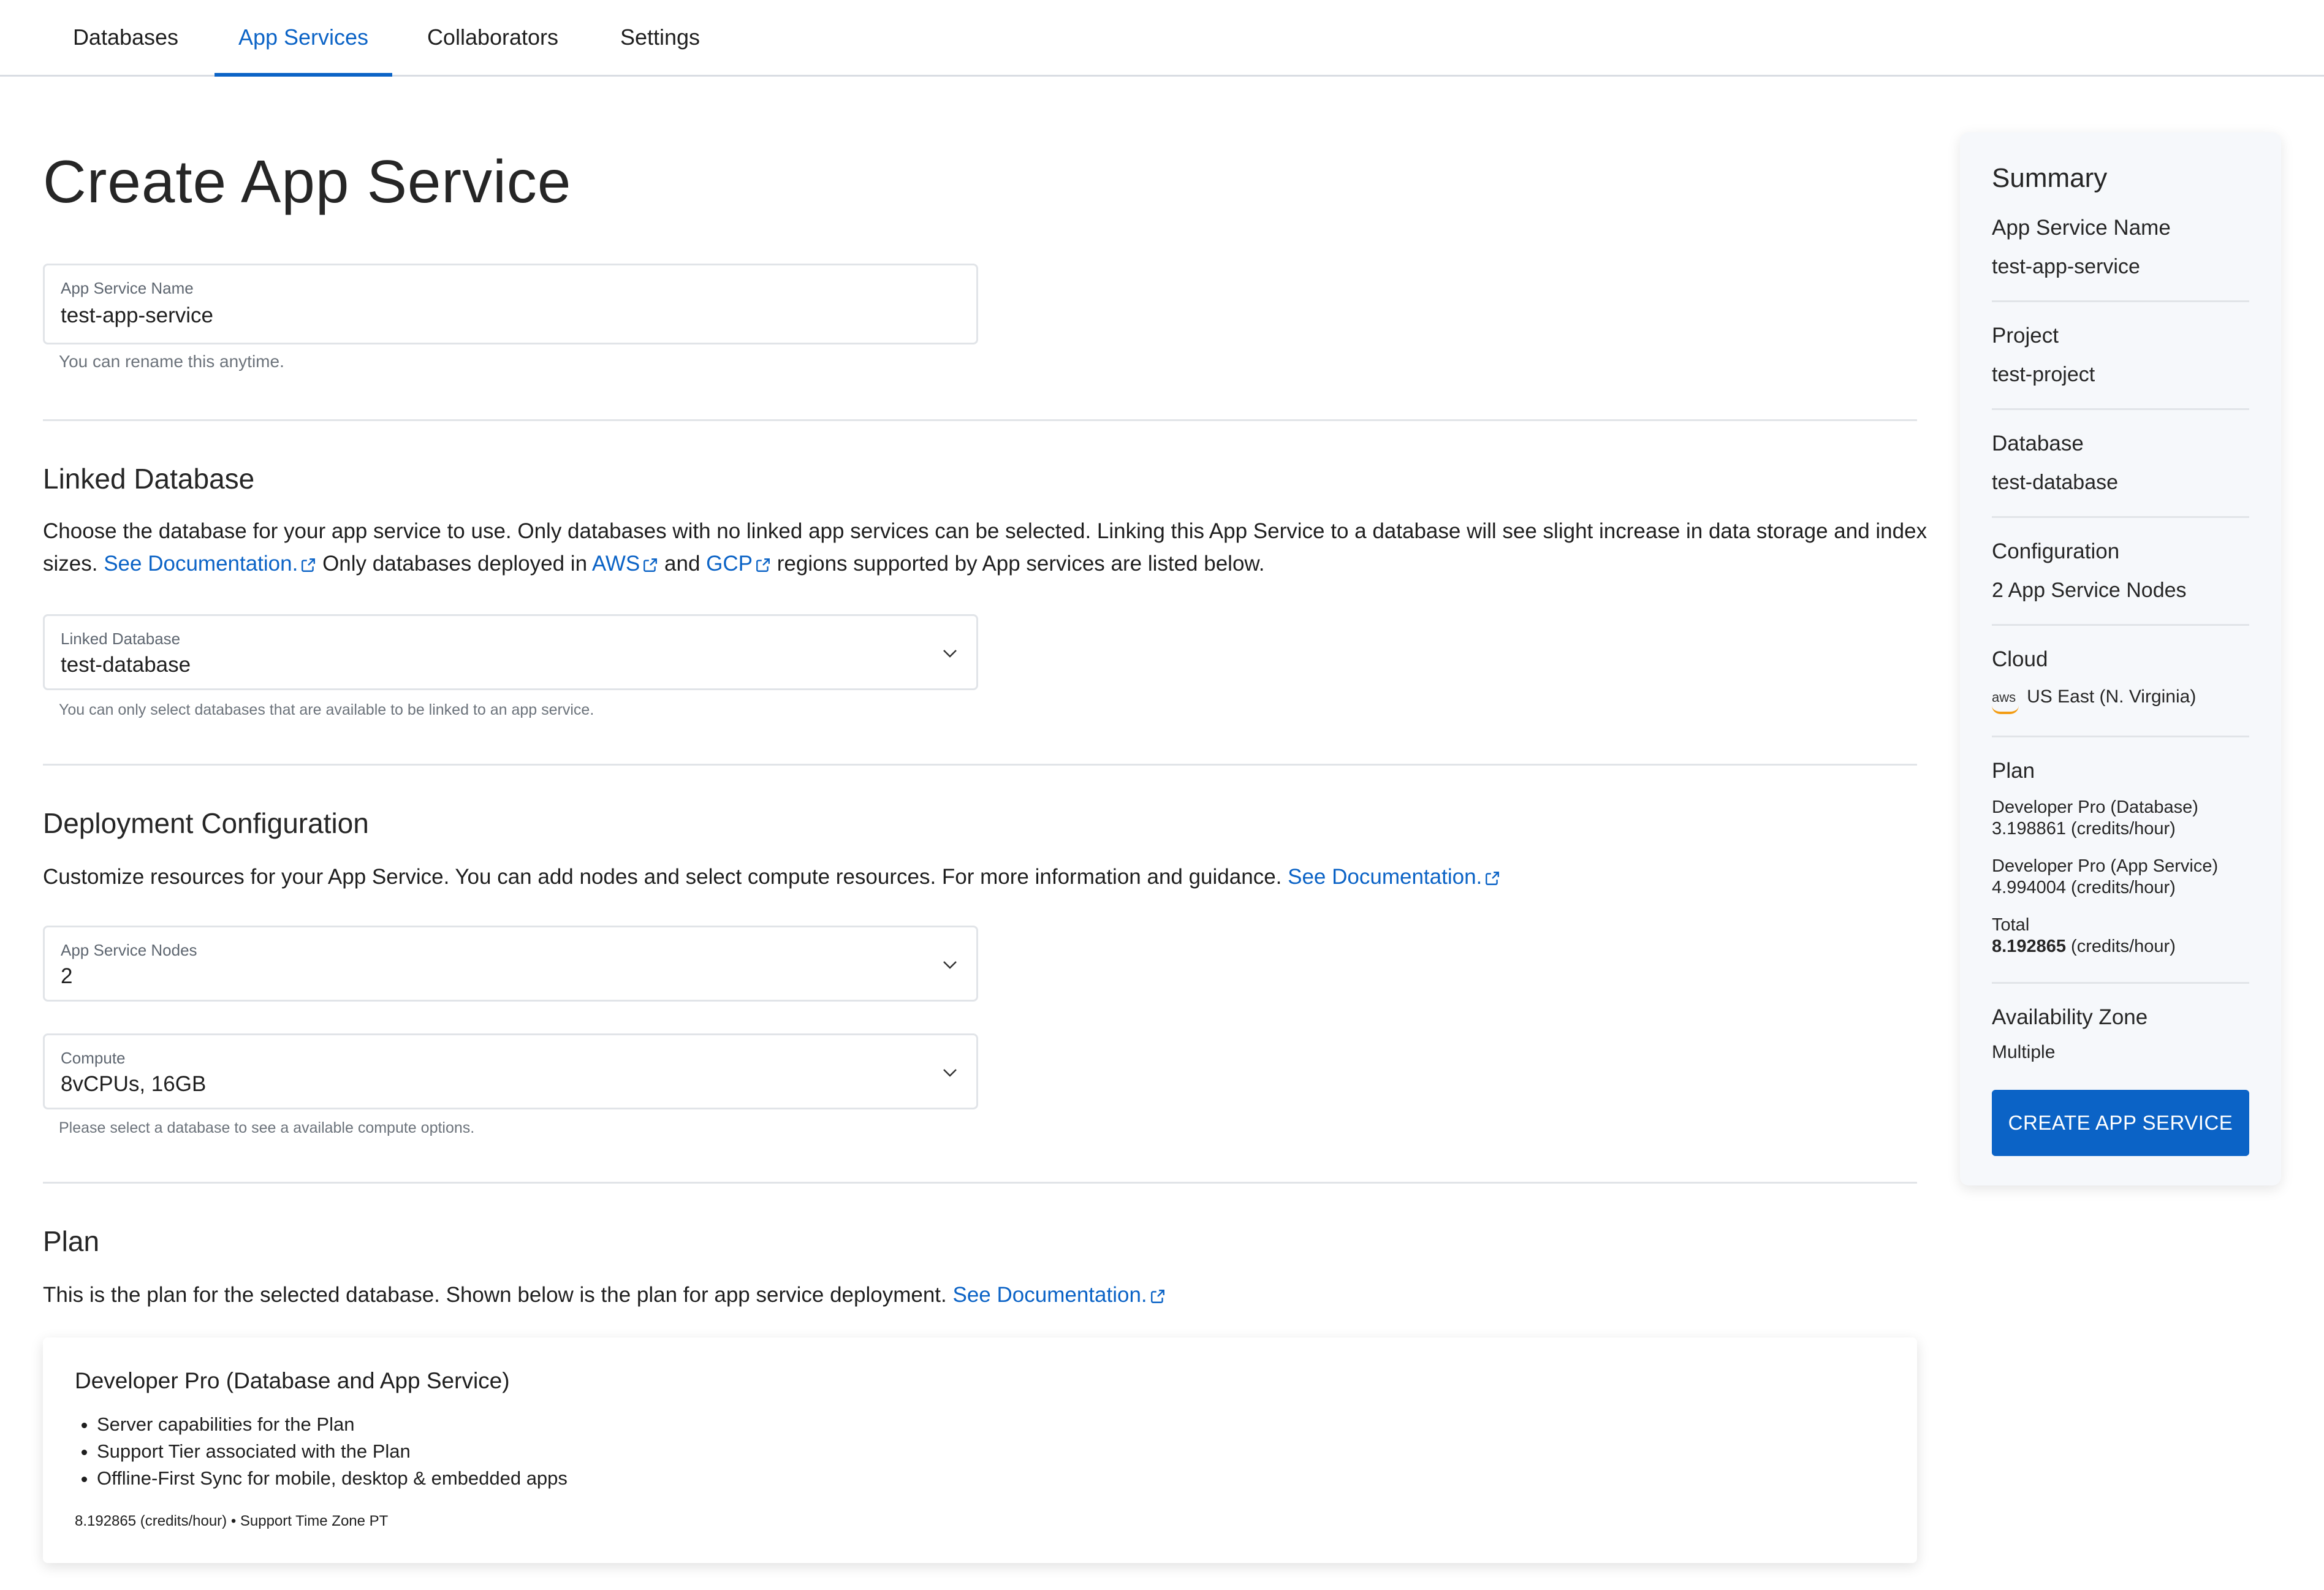 The width and height of the screenshot is (2324, 1590). What do you see at coordinates (2038, 443) in the screenshot?
I see `summary-label: Database` at bounding box center [2038, 443].